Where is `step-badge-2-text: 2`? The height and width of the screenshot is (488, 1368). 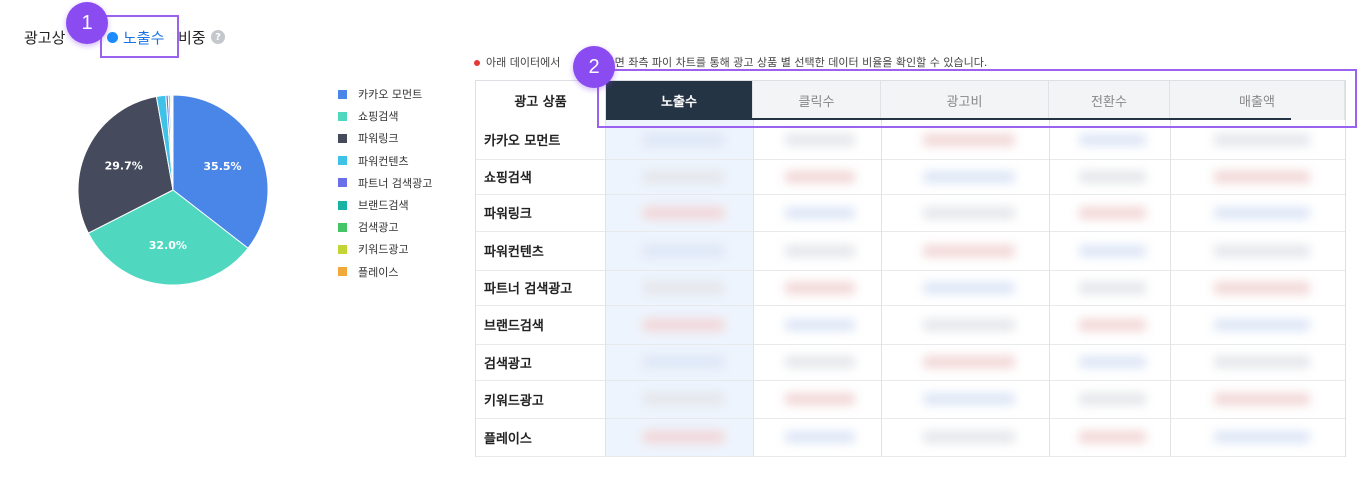
step-badge-2-text: 2 is located at coordinates (594, 66).